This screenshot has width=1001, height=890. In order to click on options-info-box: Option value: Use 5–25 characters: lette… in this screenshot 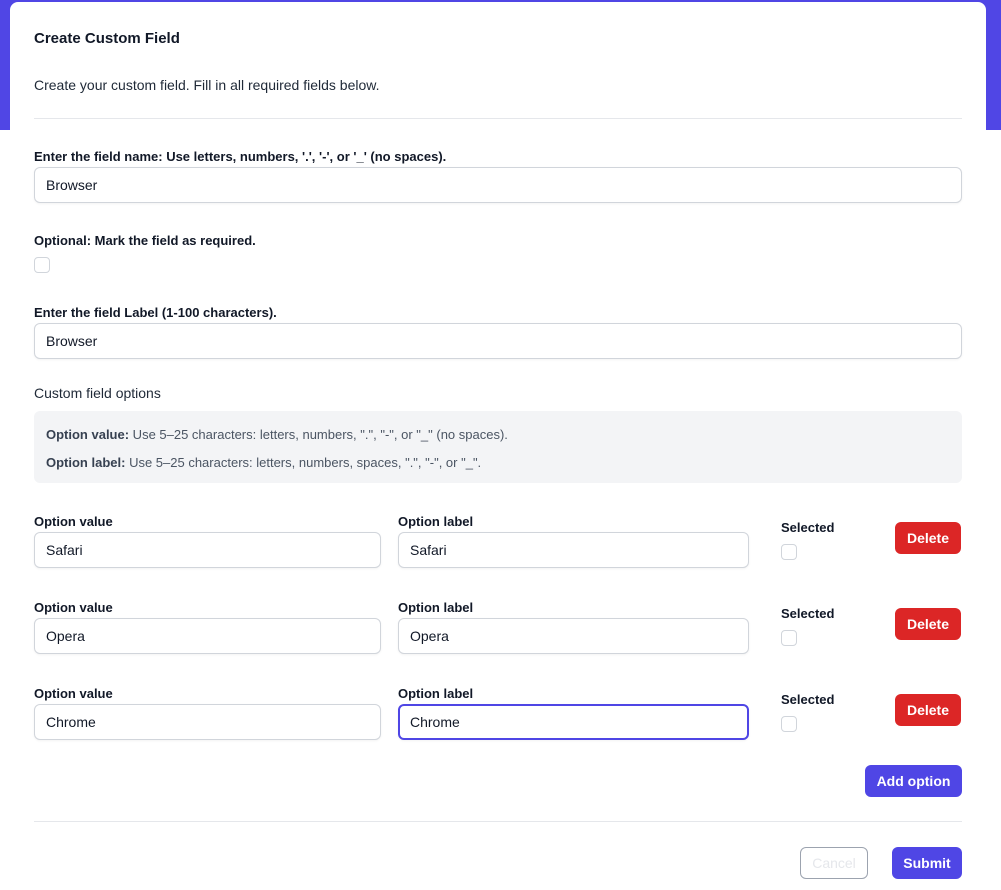, I will do `click(498, 447)`.